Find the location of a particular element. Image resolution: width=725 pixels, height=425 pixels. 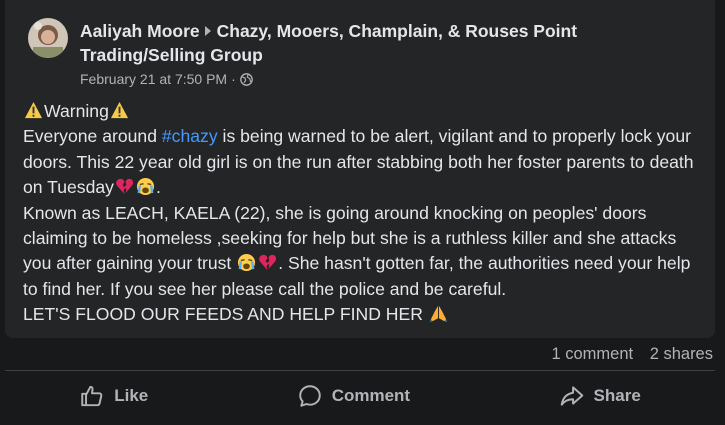

speech-bubble-icon is located at coordinates (309, 396).